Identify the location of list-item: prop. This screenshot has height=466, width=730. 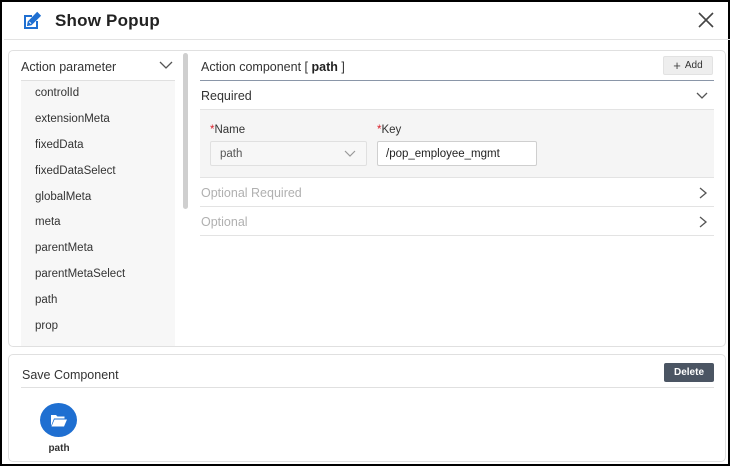
(98, 327).